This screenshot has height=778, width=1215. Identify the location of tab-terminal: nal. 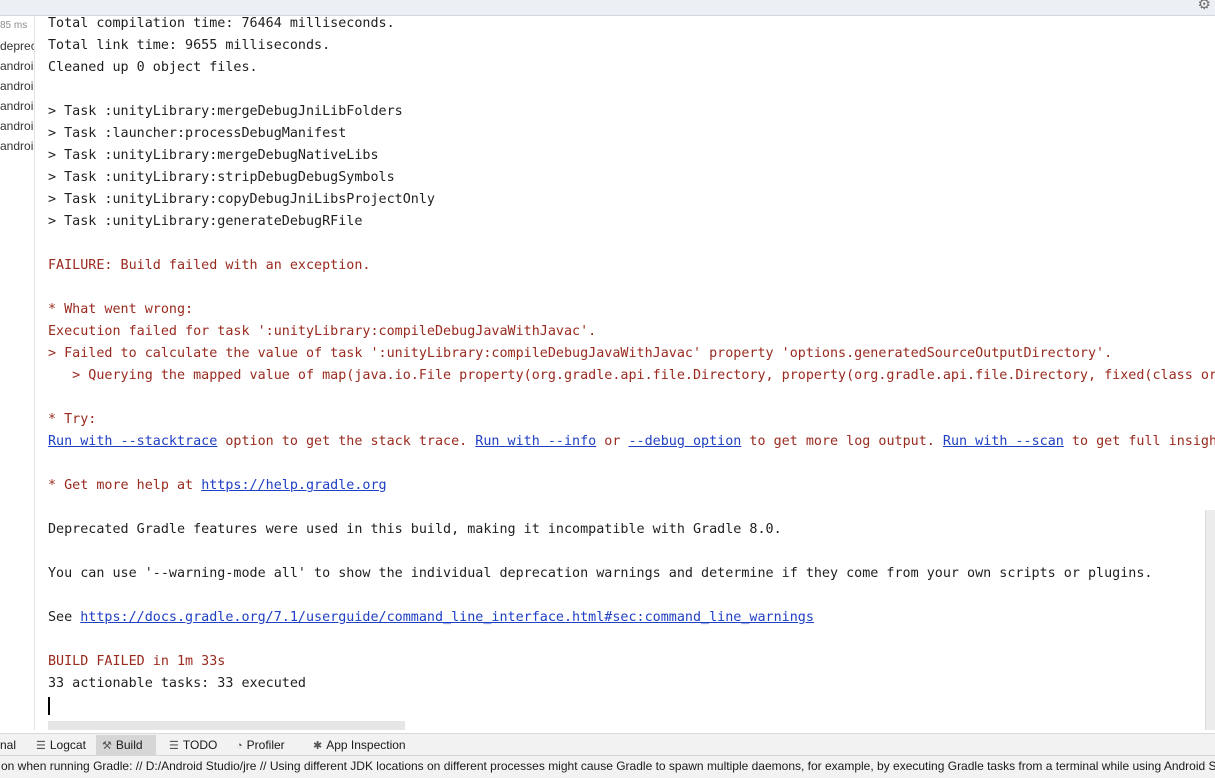
(15, 745).